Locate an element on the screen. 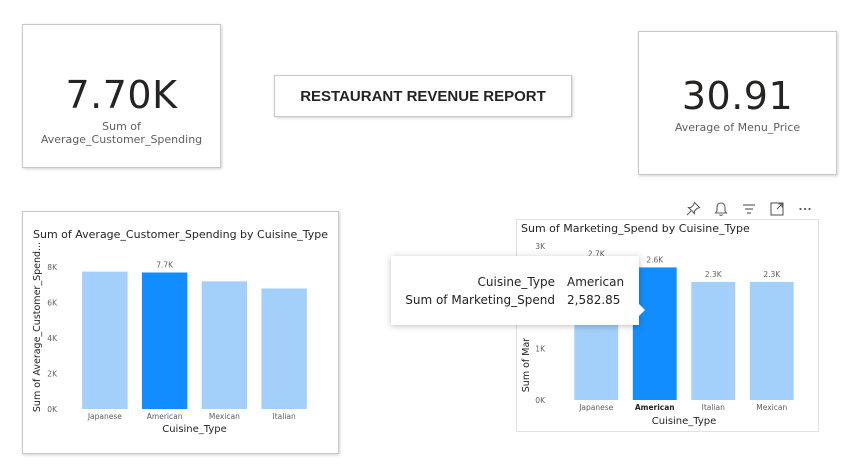 The width and height of the screenshot is (851, 465). tooltip-pointer is located at coordinates (641, 310).